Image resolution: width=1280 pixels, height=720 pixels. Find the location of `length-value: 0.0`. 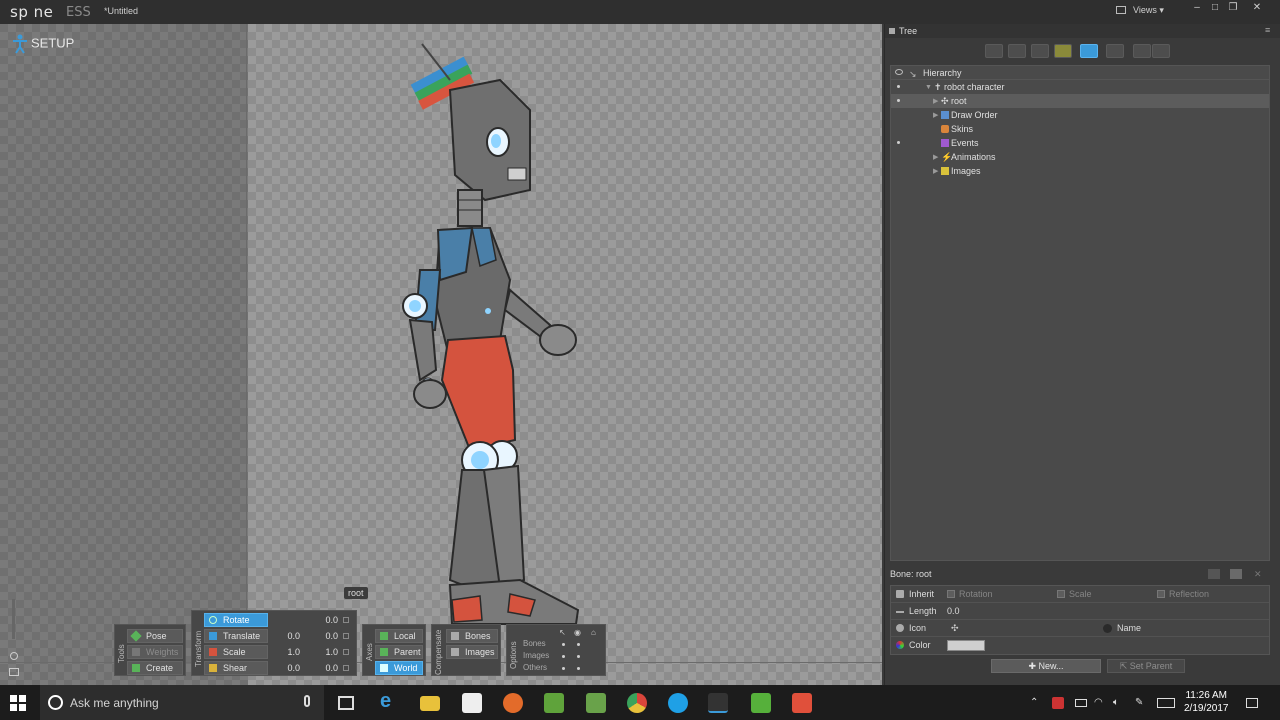

length-value: 0.0 is located at coordinates (953, 611).